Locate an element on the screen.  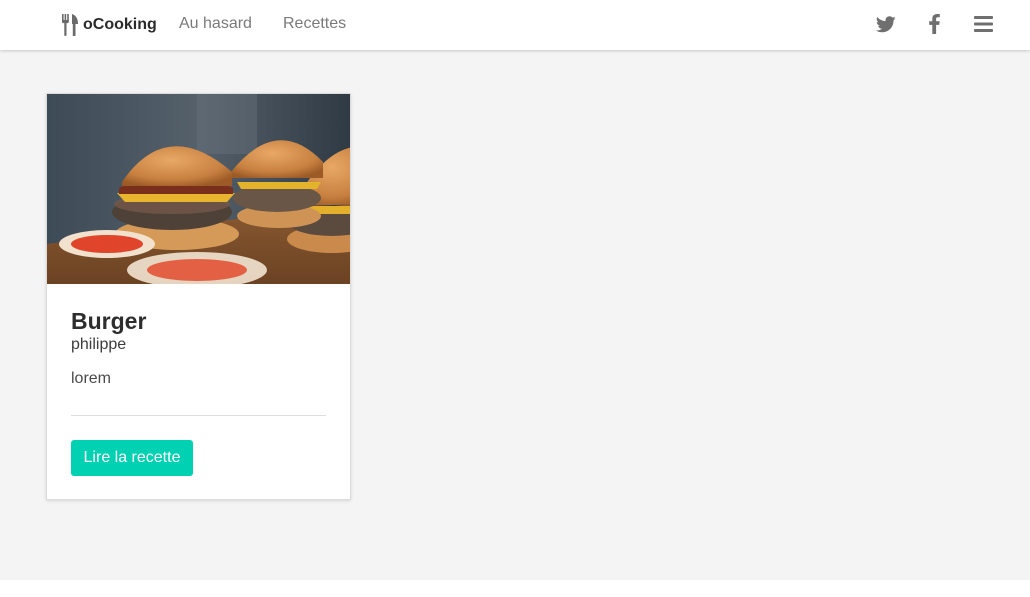
recipe-description: lorem is located at coordinates (91, 378).